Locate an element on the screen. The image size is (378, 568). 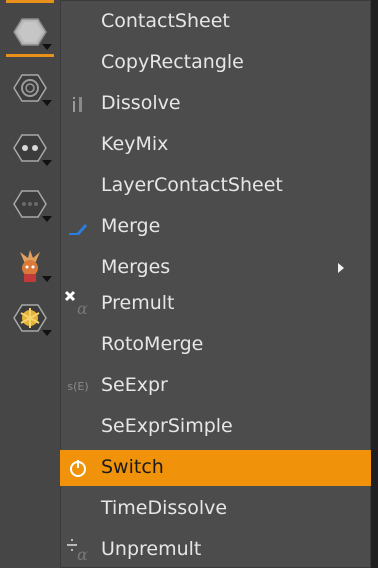
image-node-icon is located at coordinates (30, 32).